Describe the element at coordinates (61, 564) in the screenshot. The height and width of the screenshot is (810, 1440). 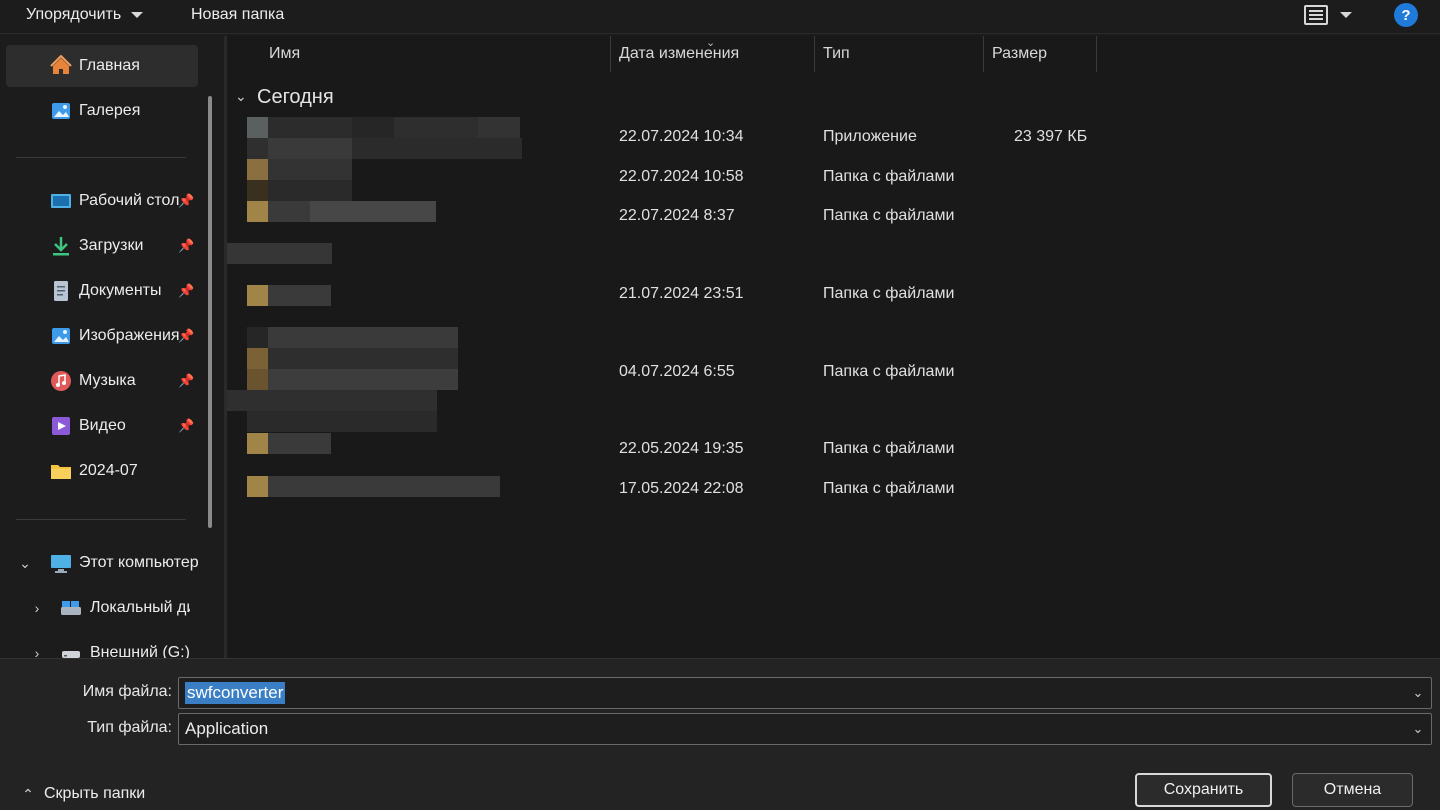
I see `computer-icon` at that location.